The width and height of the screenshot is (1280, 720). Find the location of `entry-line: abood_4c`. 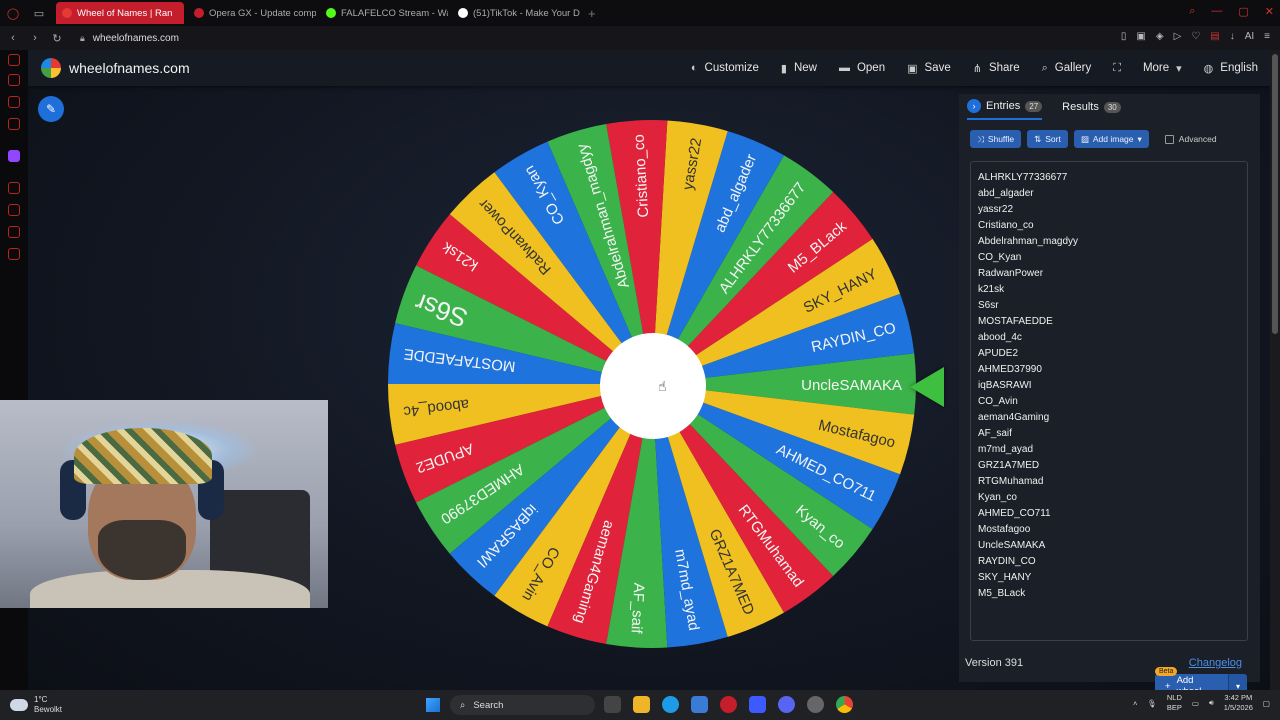

entry-line: abood_4c is located at coordinates (1109, 338).